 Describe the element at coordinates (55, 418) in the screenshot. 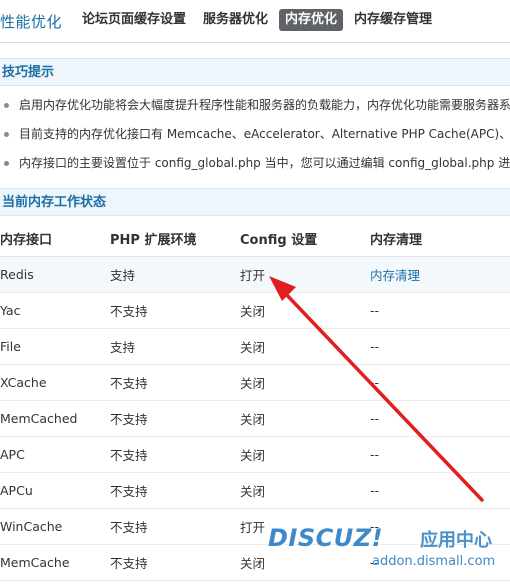

I see `cell-interface: MemCached` at that location.